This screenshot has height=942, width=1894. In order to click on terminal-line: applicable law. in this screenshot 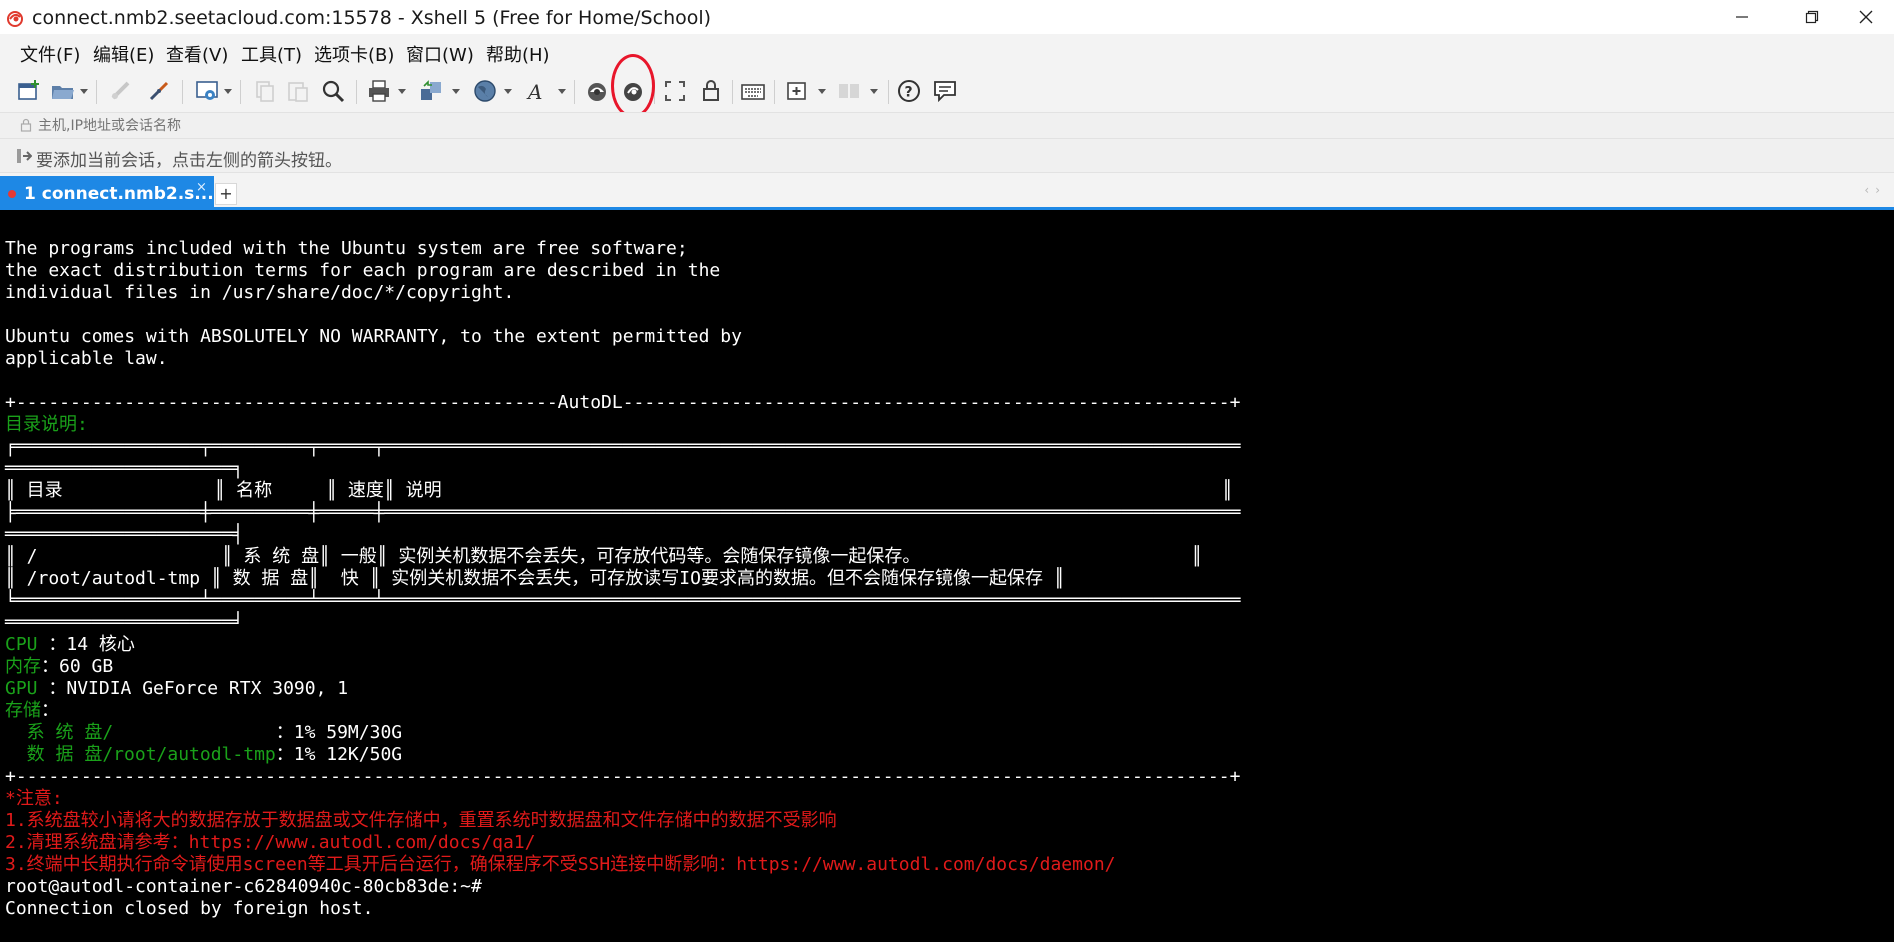, I will do `click(622, 359)`.